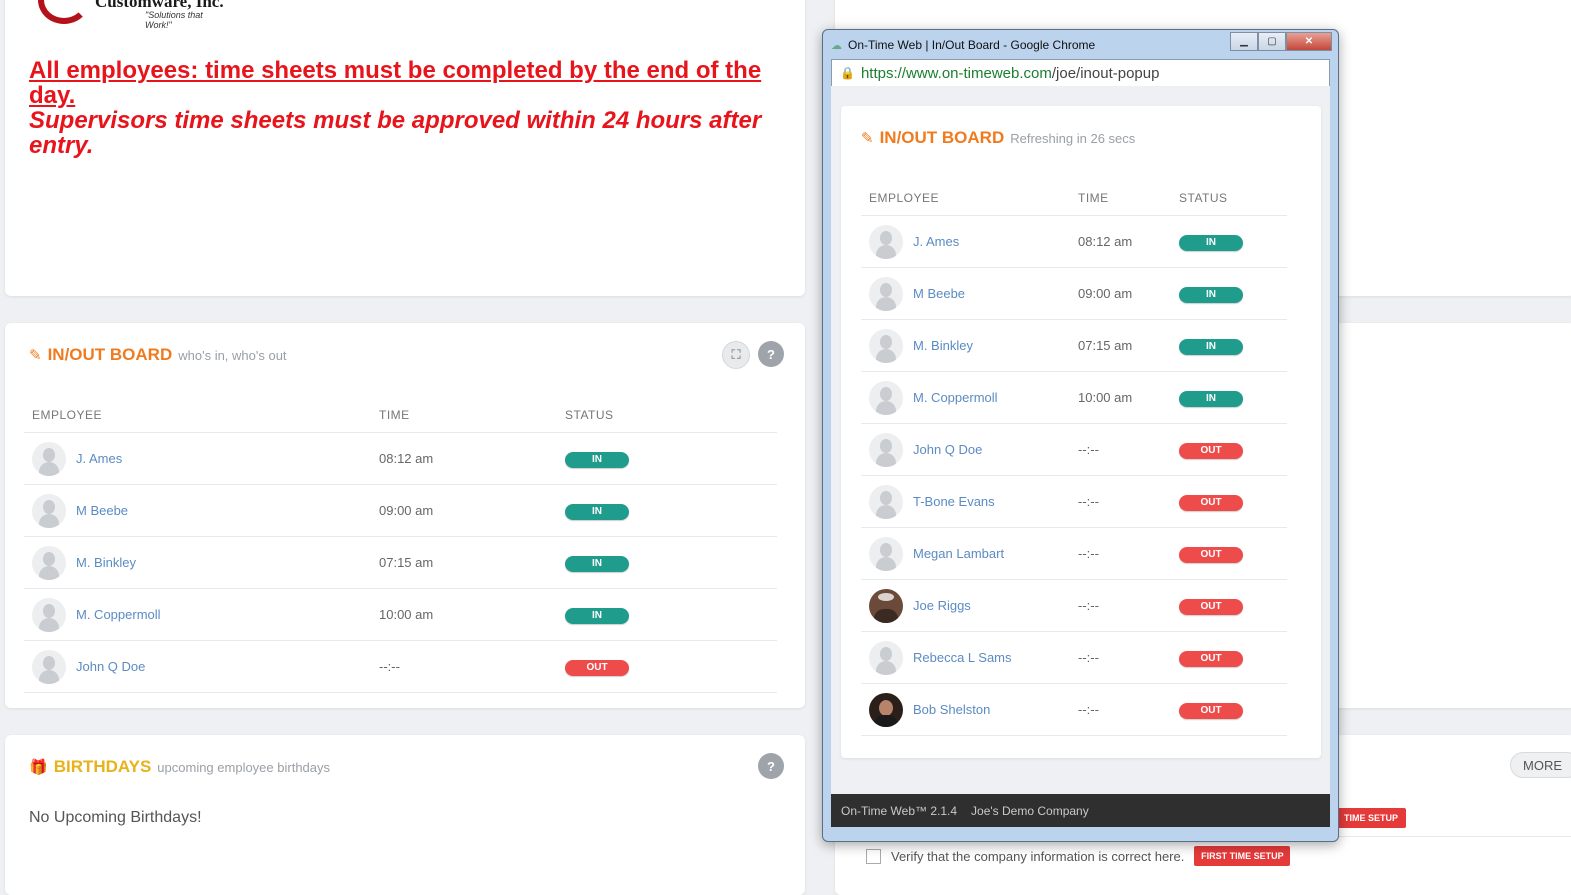 Image resolution: width=1571 pixels, height=895 pixels. What do you see at coordinates (64, 12) in the screenshot?
I see `logo-swoosh-icon` at bounding box center [64, 12].